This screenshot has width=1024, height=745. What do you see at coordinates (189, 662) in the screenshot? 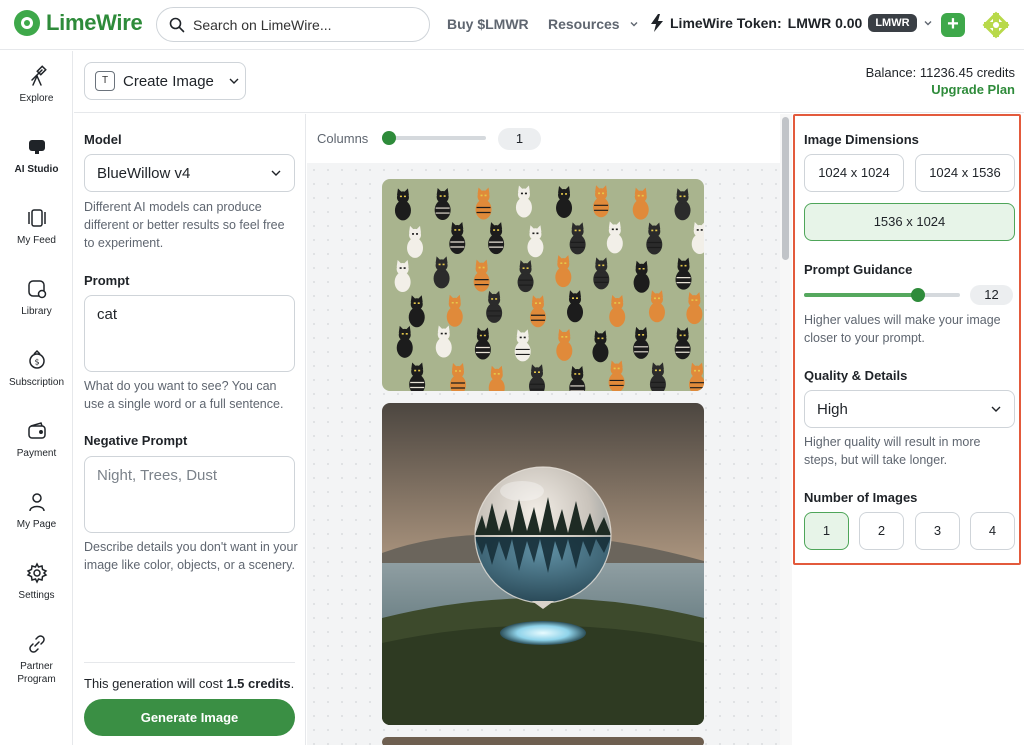
I see `divider` at bounding box center [189, 662].